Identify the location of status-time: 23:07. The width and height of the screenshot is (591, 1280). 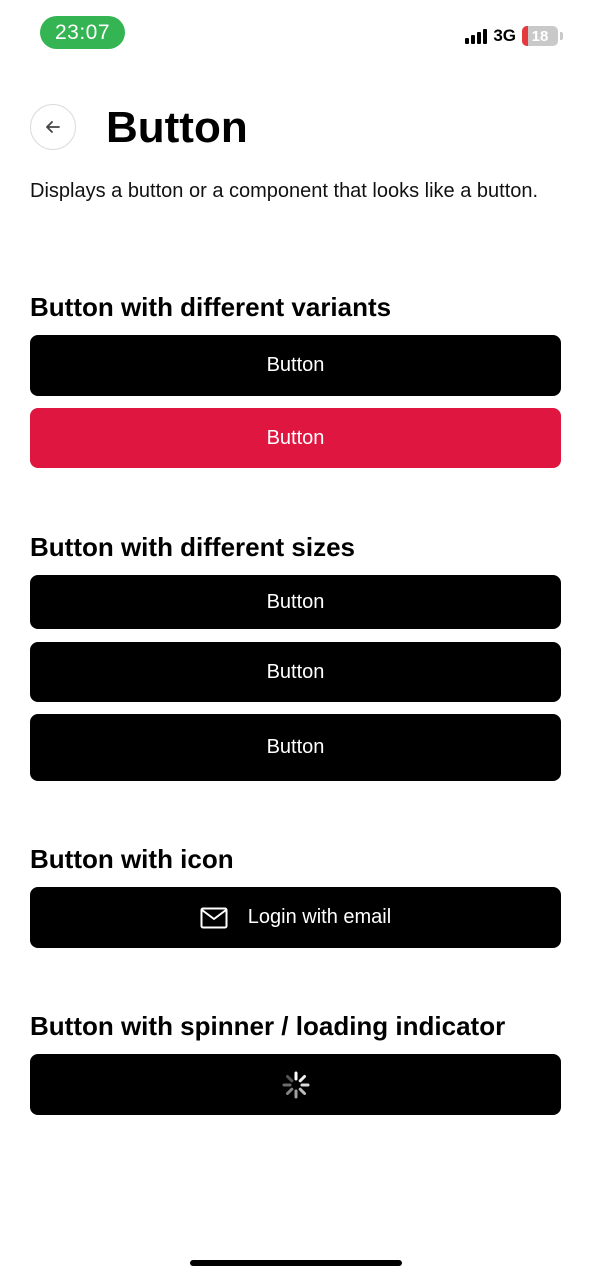
(82, 32).